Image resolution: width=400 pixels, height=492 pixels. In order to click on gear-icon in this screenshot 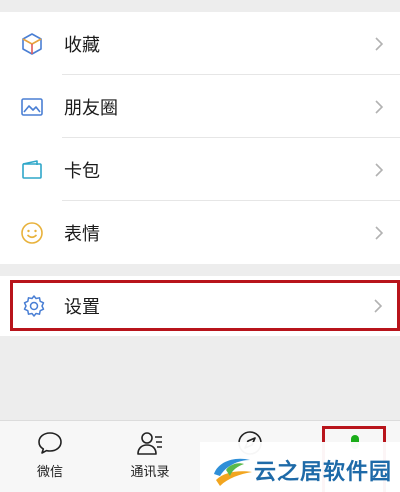, I will do `click(34, 305)`.